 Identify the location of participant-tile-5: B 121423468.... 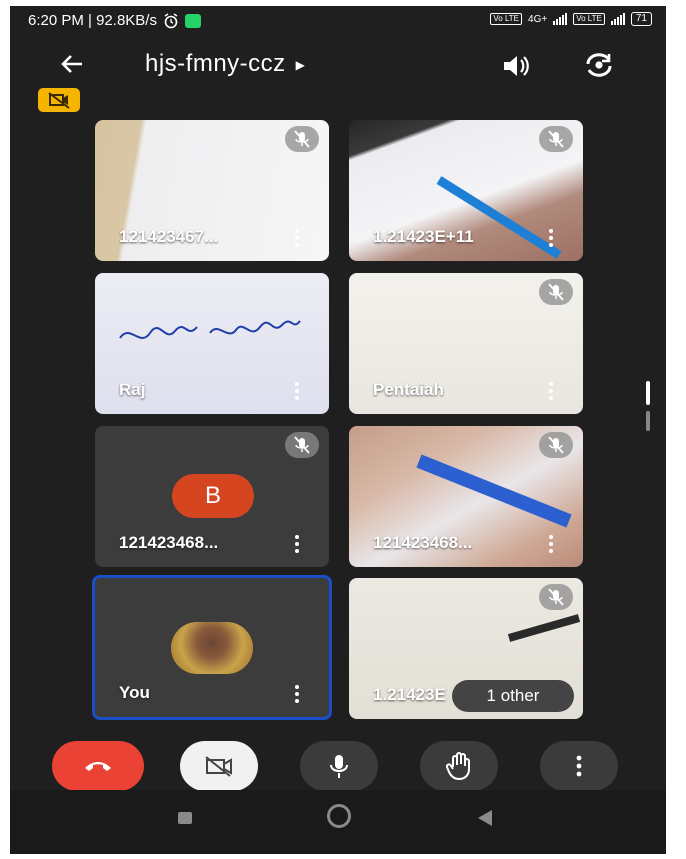
(212, 496).